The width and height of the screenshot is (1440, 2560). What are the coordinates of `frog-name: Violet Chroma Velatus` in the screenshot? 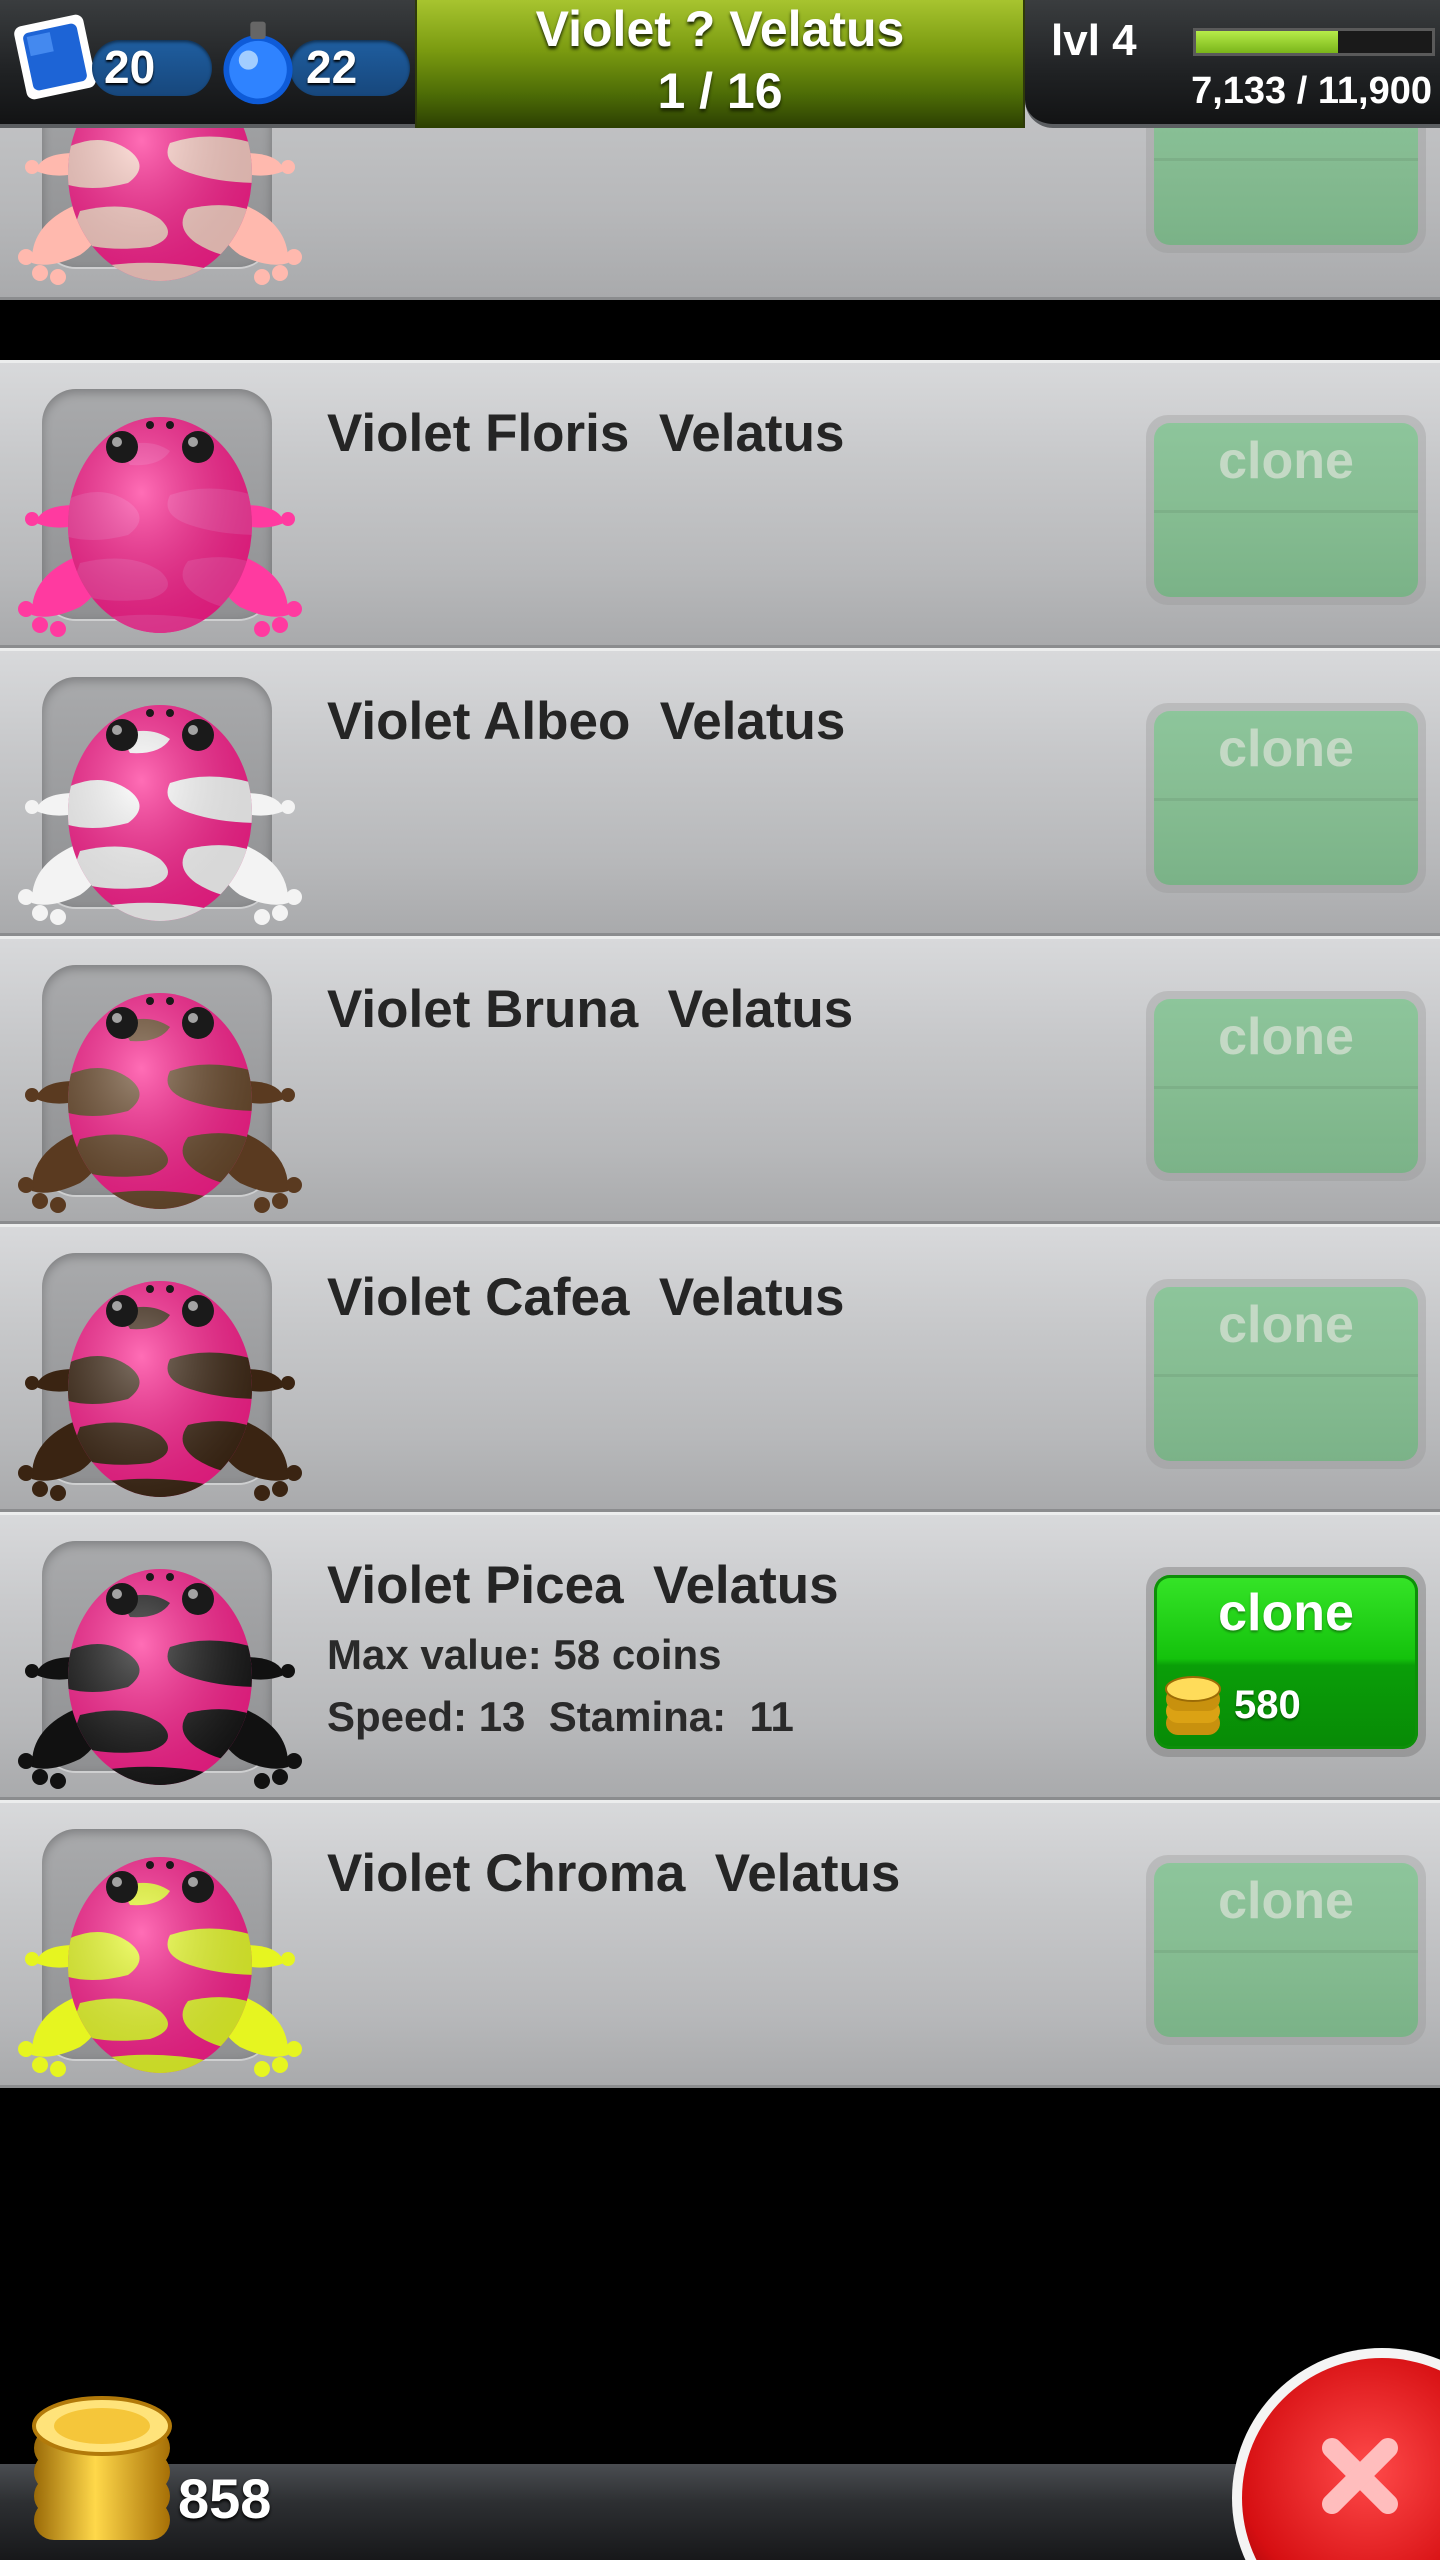 It's located at (614, 1873).